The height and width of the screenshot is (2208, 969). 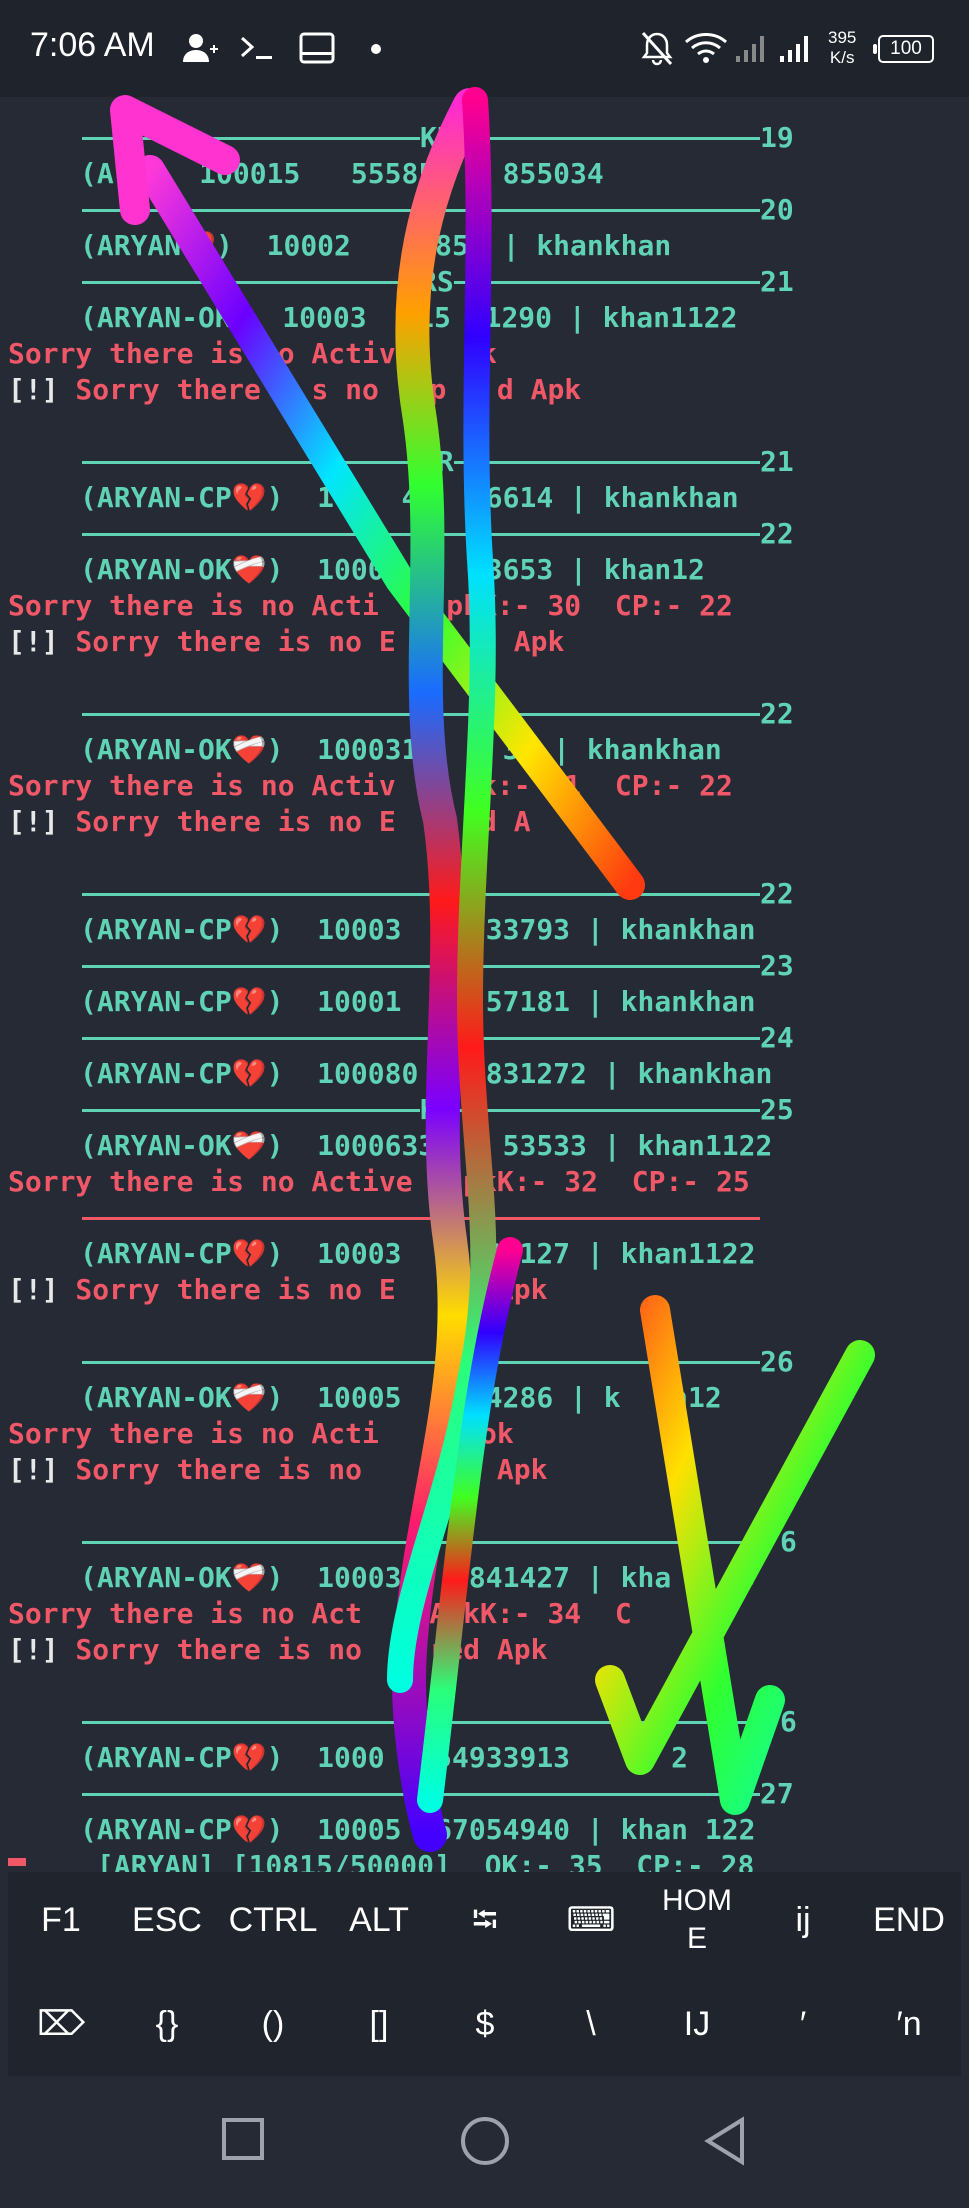 I want to click on account-result-line: (ARYAN-CP💔) 10003 33793 | khankhan, so click(x=417, y=930).